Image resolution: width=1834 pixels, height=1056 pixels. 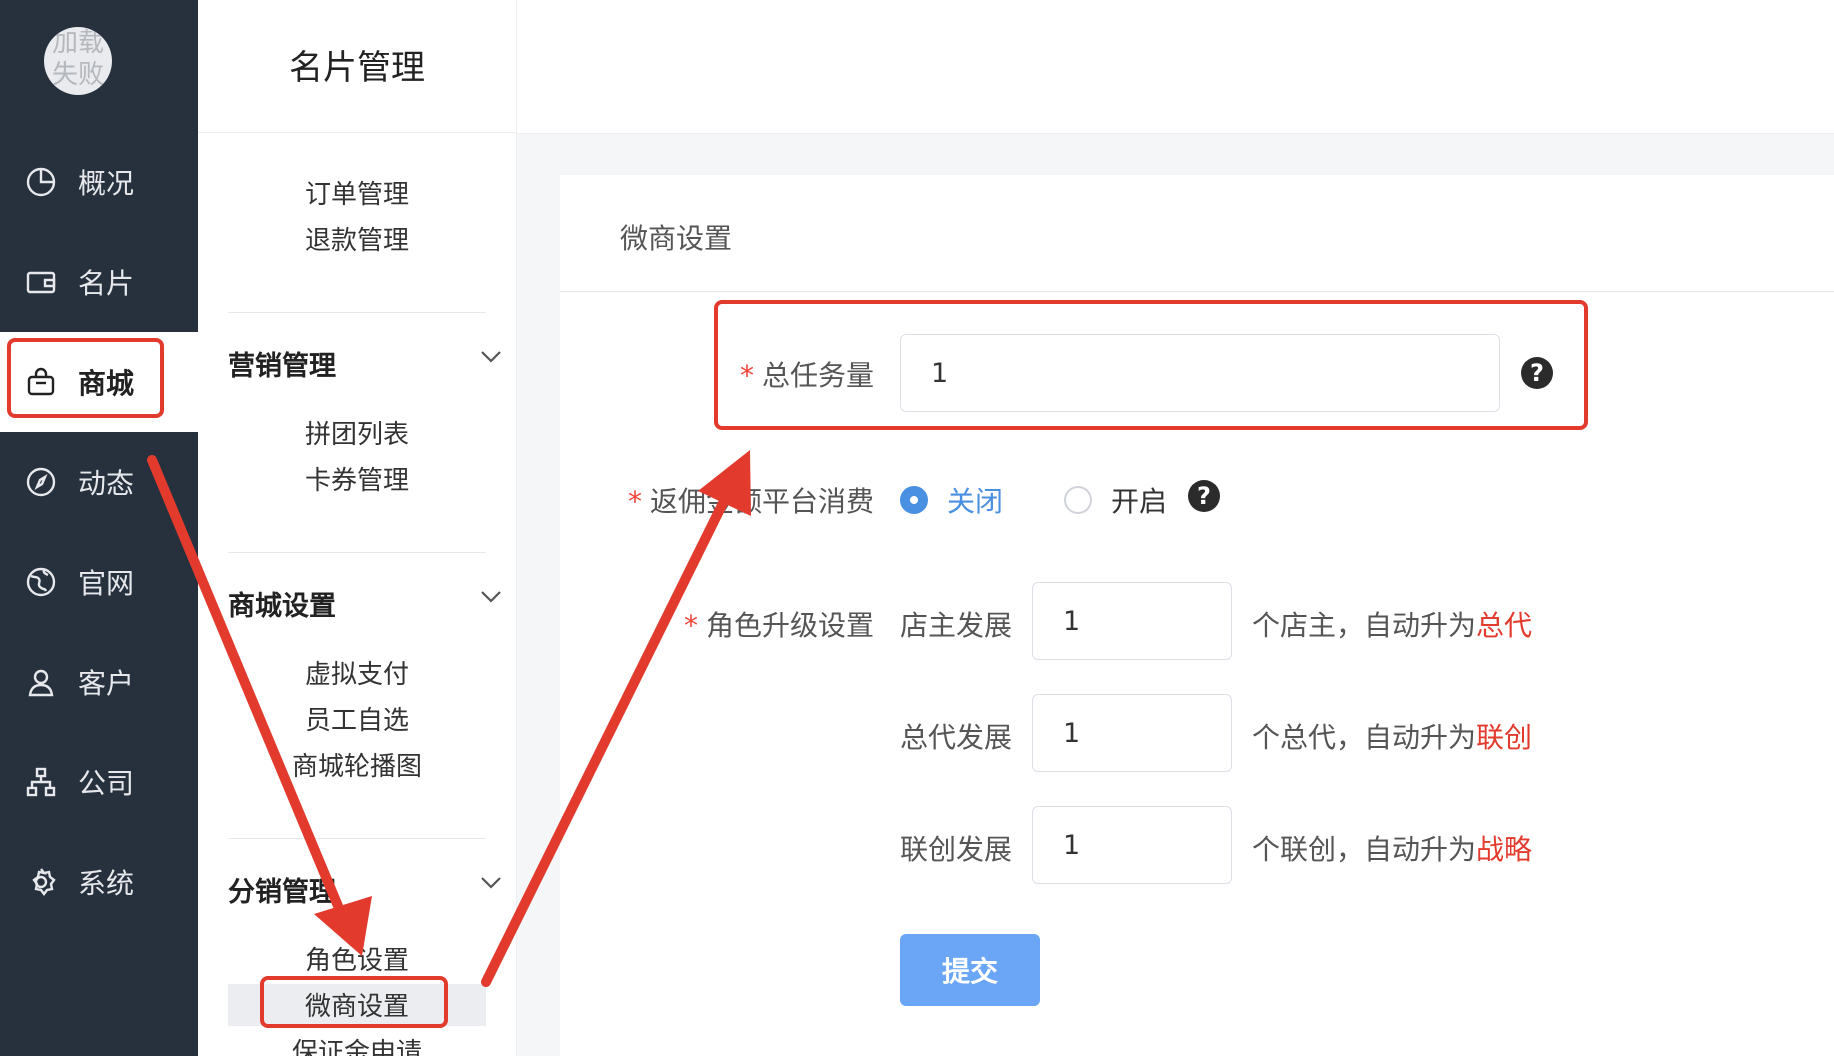 I want to click on org-chart-icon, so click(x=41, y=782).